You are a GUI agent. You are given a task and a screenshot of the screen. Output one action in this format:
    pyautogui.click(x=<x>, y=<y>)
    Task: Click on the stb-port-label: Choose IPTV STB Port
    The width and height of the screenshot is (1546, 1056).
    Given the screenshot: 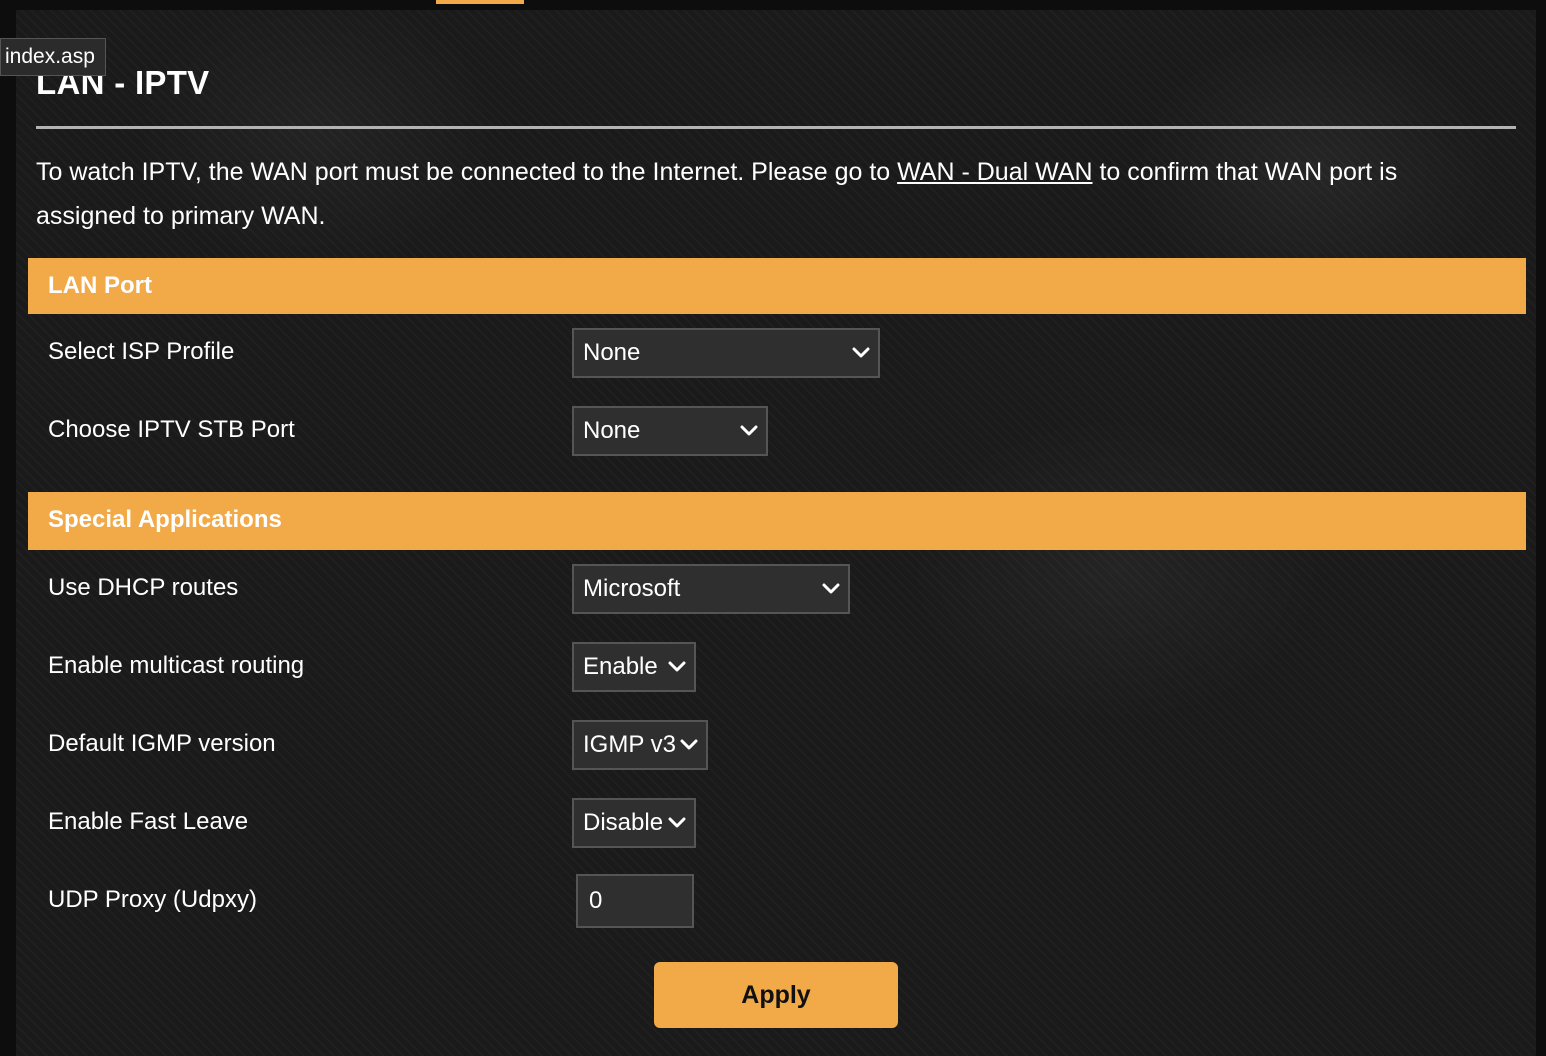 What is the action you would take?
    pyautogui.click(x=171, y=429)
    